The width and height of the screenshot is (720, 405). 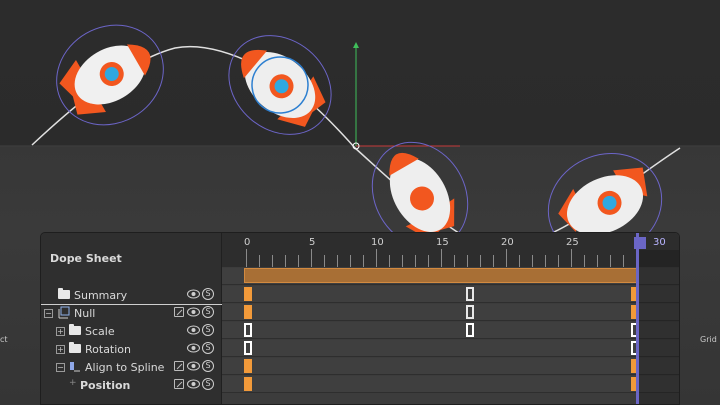 What do you see at coordinates (4, 339) in the screenshot?
I see `viewport-left-label: ct` at bounding box center [4, 339].